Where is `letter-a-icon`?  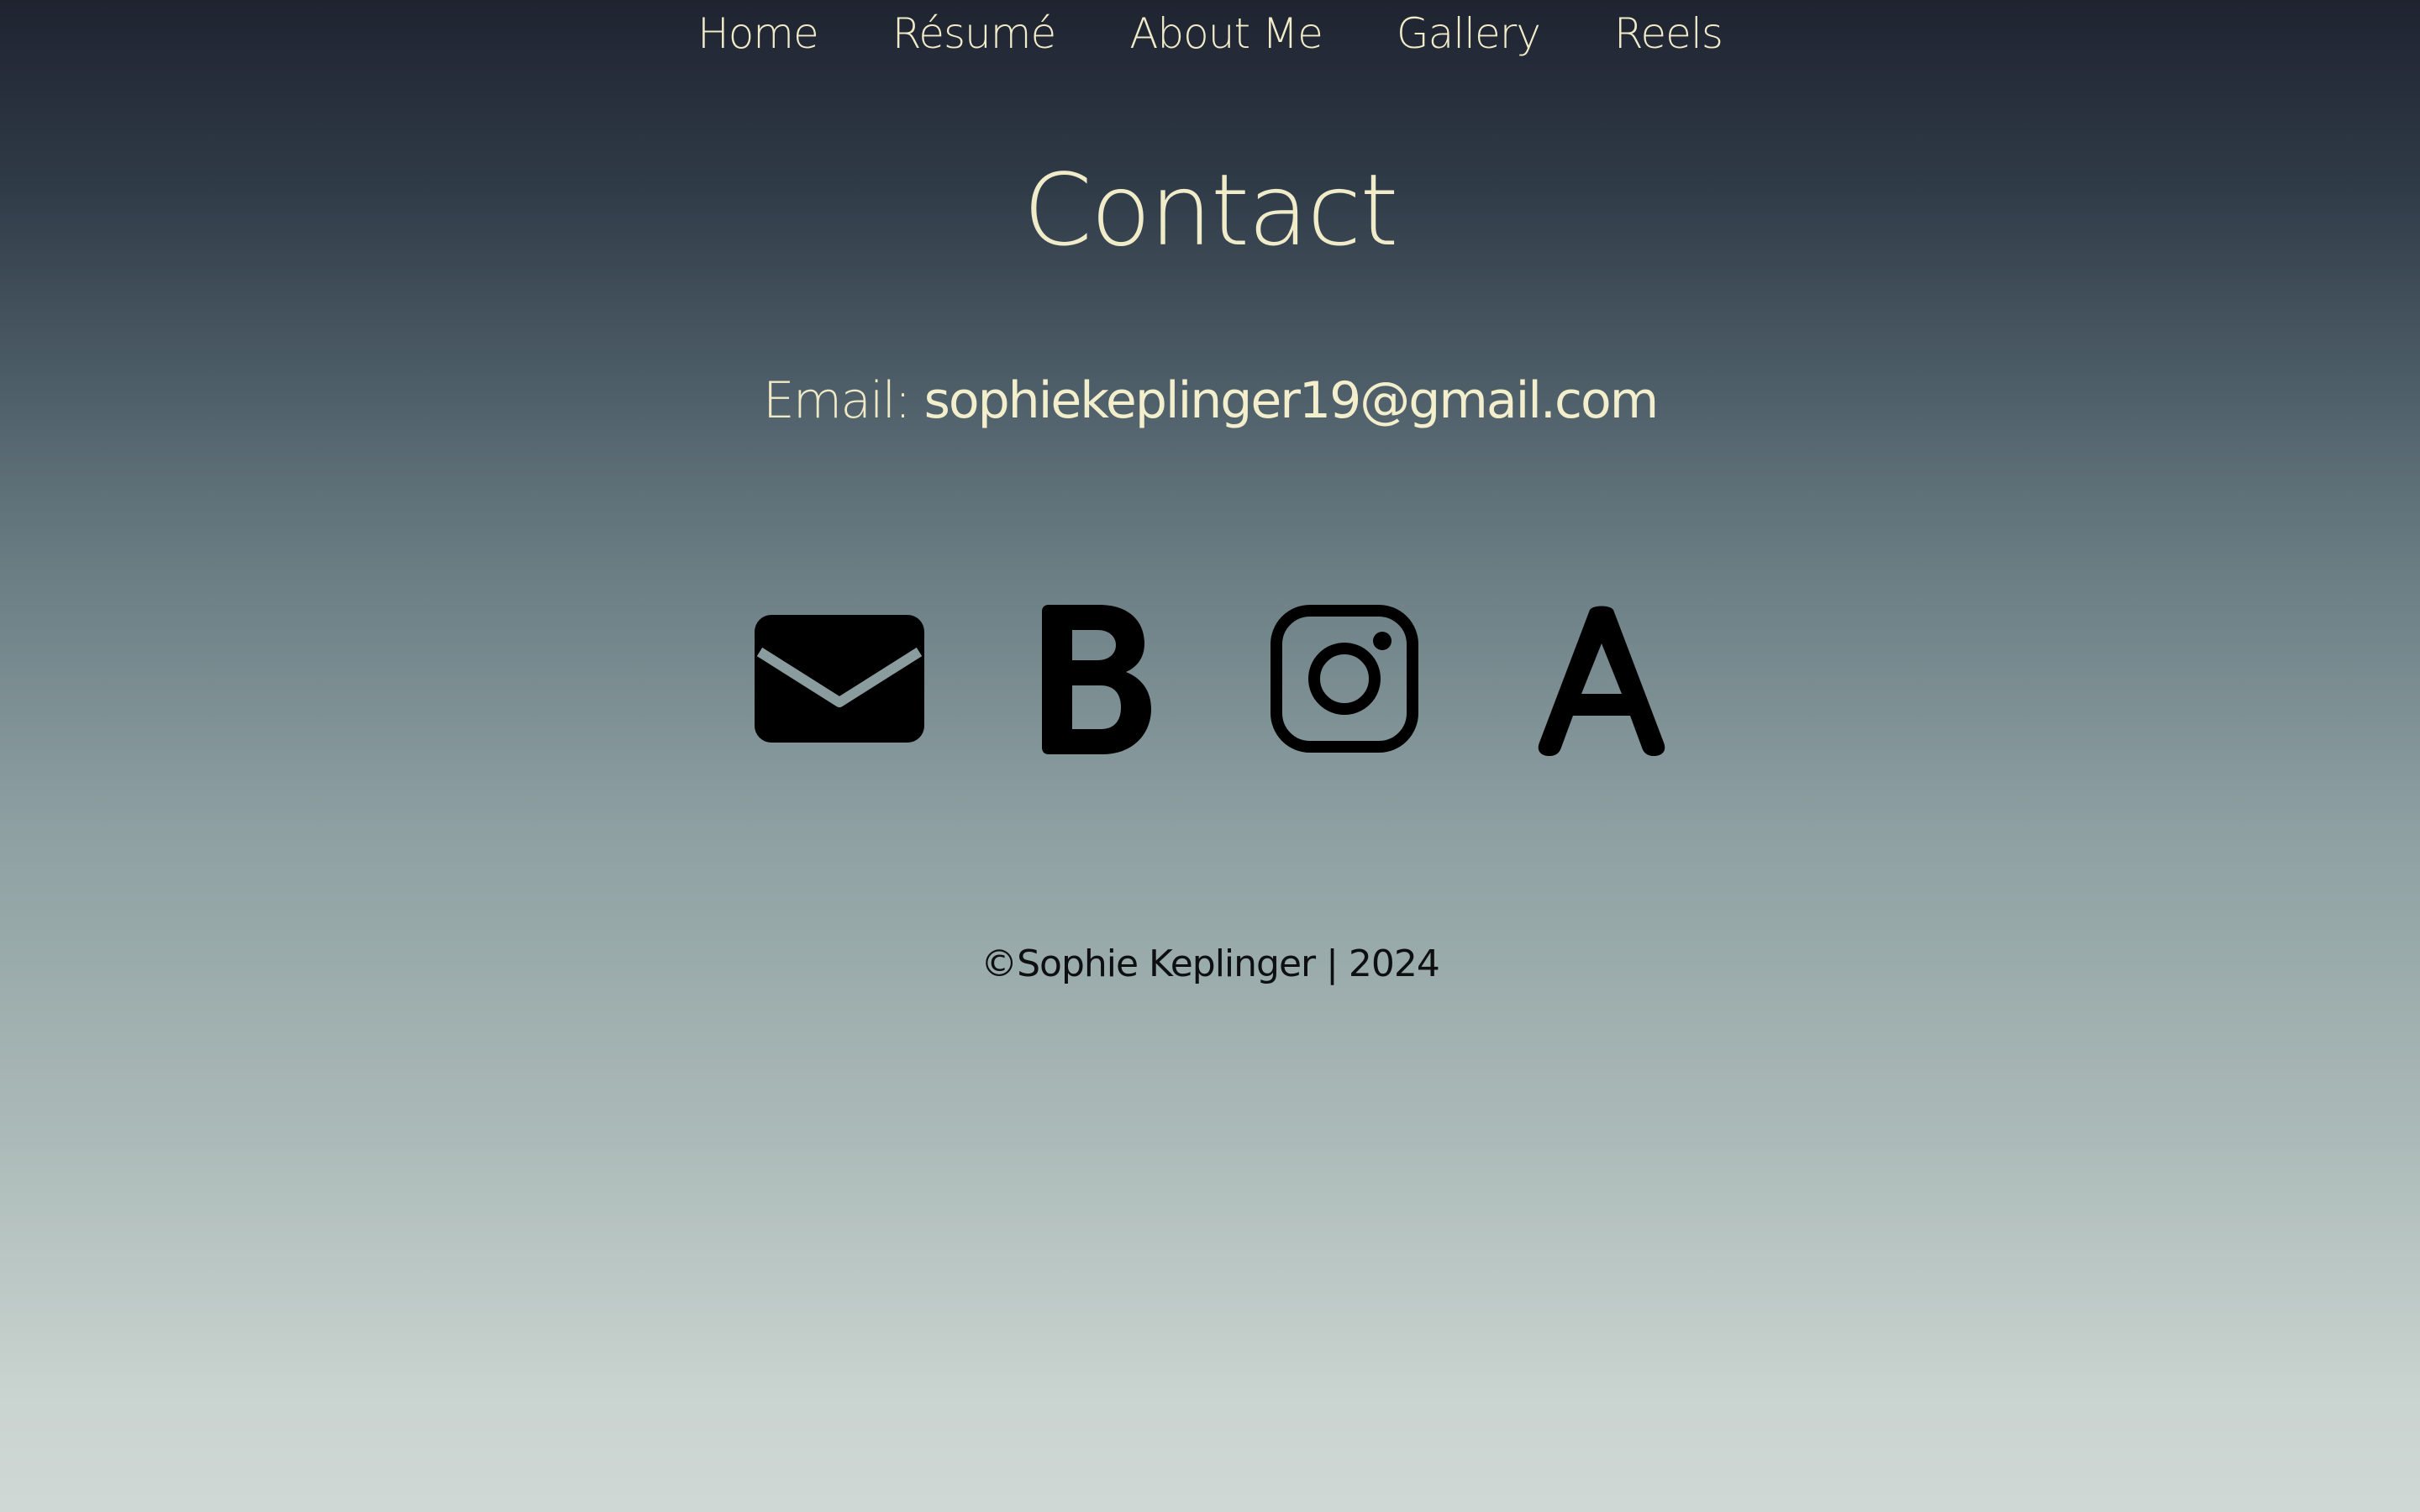 letter-a-icon is located at coordinates (1601, 681).